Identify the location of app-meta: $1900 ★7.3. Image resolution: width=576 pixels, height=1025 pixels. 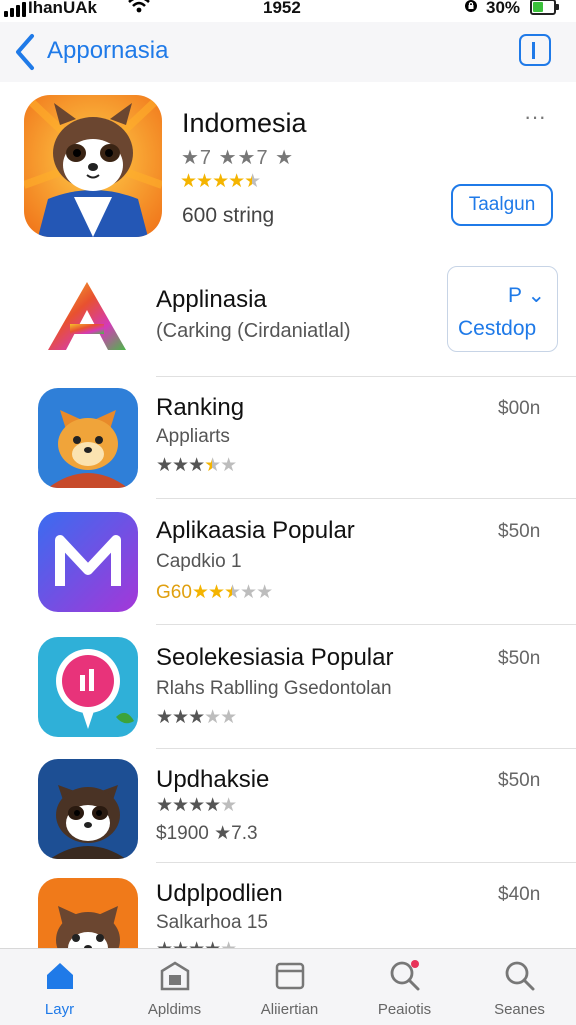
(207, 833).